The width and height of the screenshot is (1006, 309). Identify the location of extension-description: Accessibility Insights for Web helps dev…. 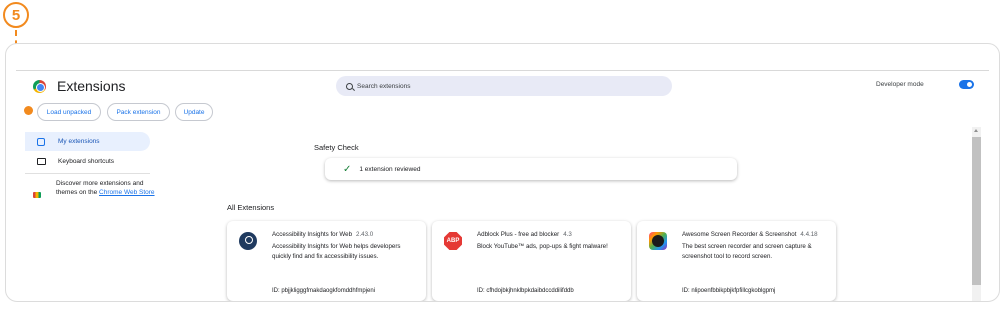
(336, 251).